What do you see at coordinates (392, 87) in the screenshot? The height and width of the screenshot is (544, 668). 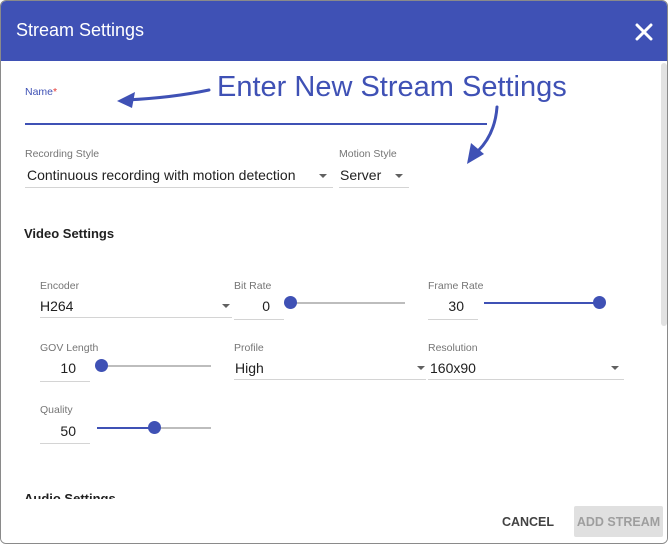 I see `annotation-text: Enter New Stream Settings` at bounding box center [392, 87].